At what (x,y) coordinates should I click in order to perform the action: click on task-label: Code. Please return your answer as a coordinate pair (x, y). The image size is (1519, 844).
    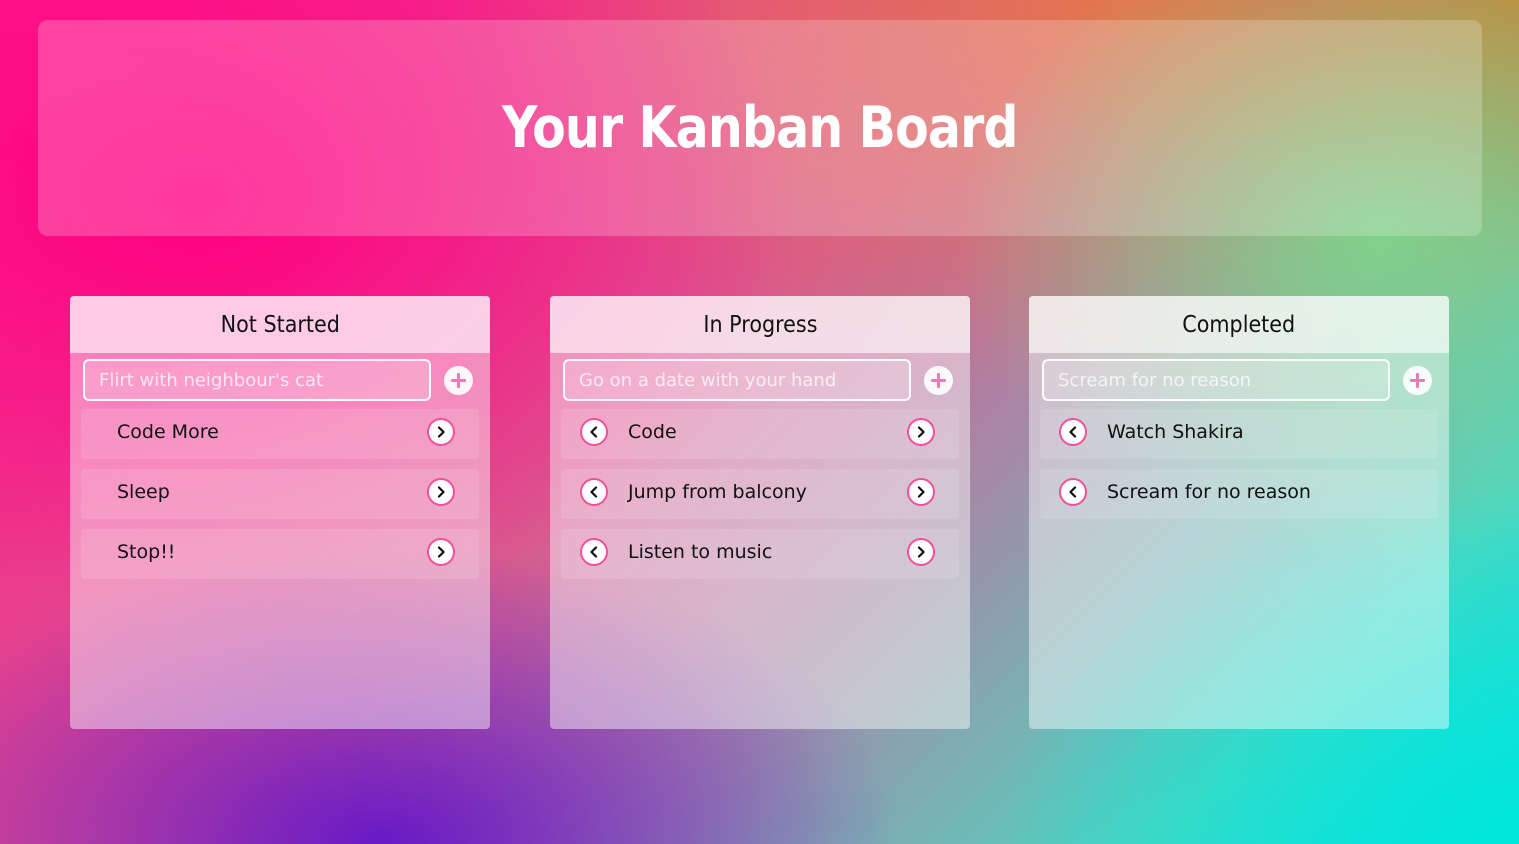
    Looking at the image, I should click on (652, 432).